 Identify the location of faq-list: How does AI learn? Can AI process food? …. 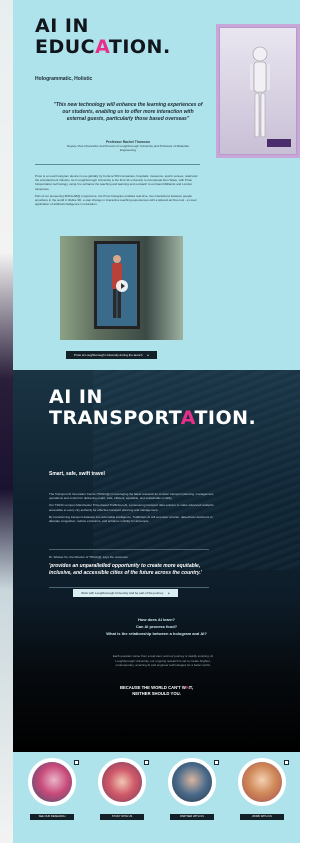
(156, 626).